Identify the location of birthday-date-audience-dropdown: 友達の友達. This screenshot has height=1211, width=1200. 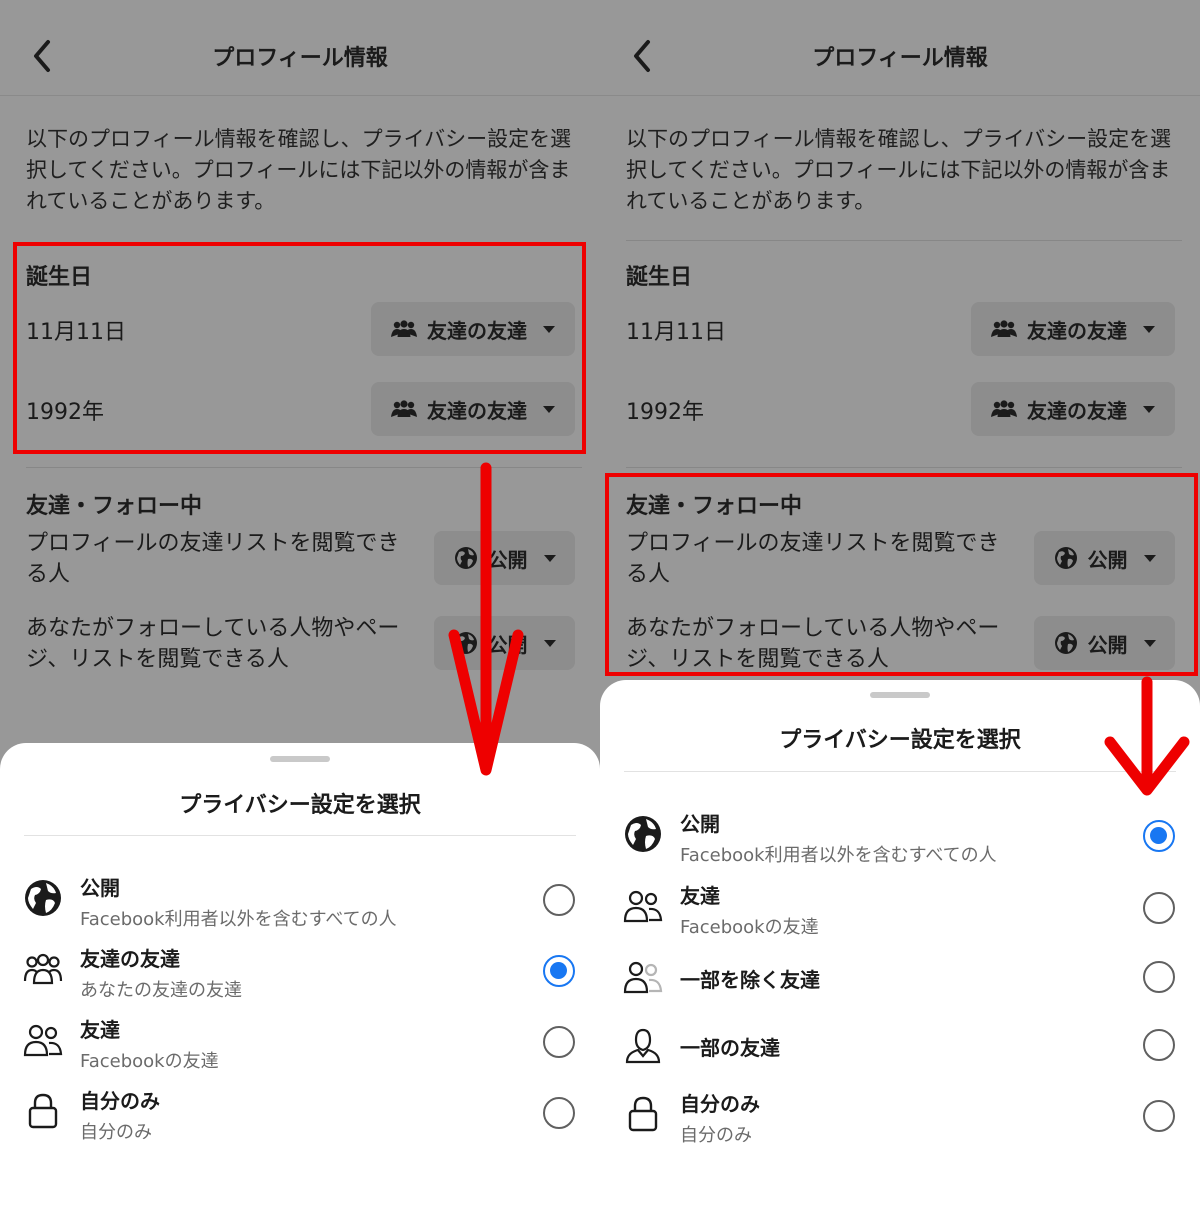
(1073, 329).